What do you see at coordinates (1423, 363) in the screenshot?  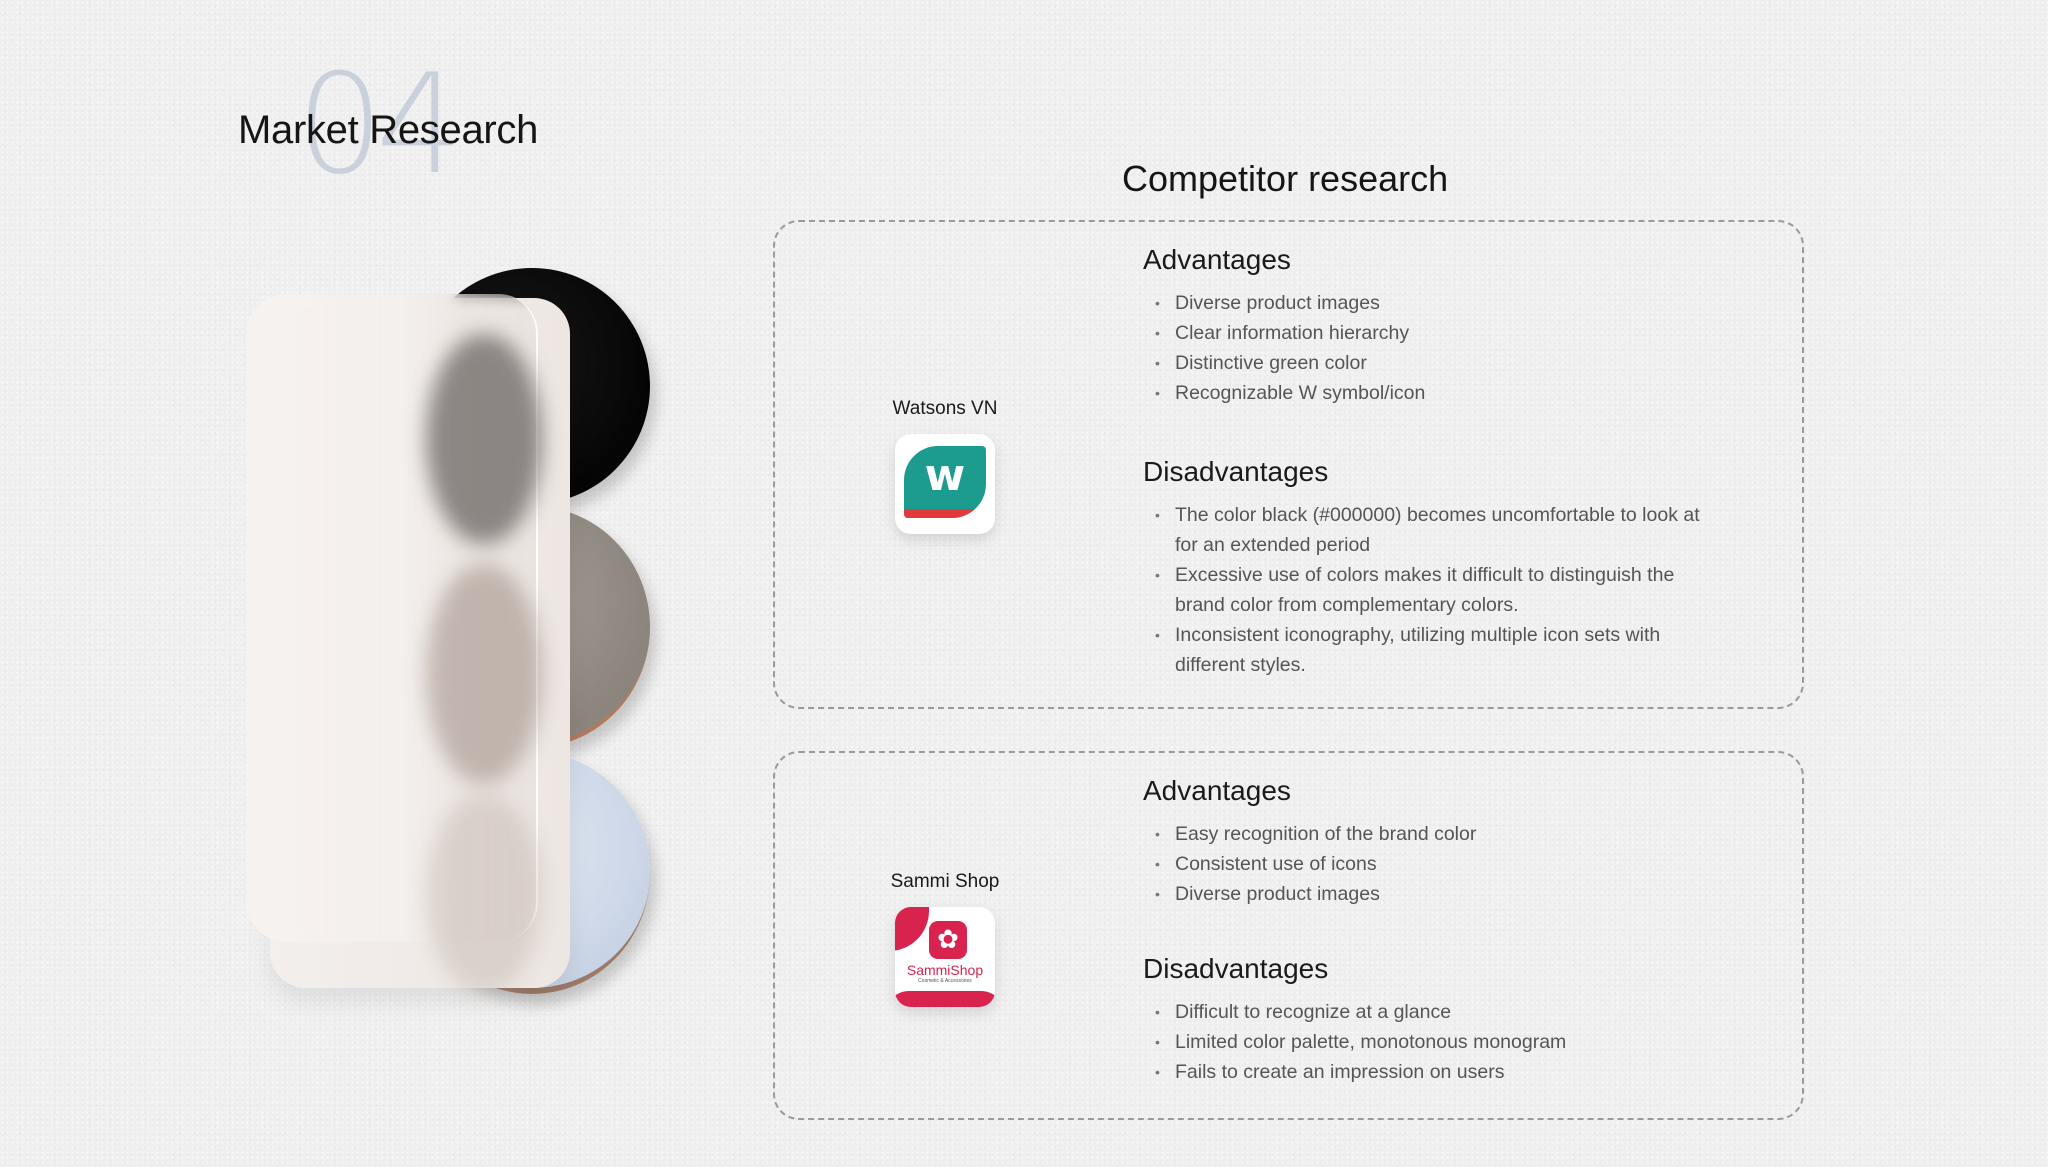 I see `advantage-item: Distinctive green color` at bounding box center [1423, 363].